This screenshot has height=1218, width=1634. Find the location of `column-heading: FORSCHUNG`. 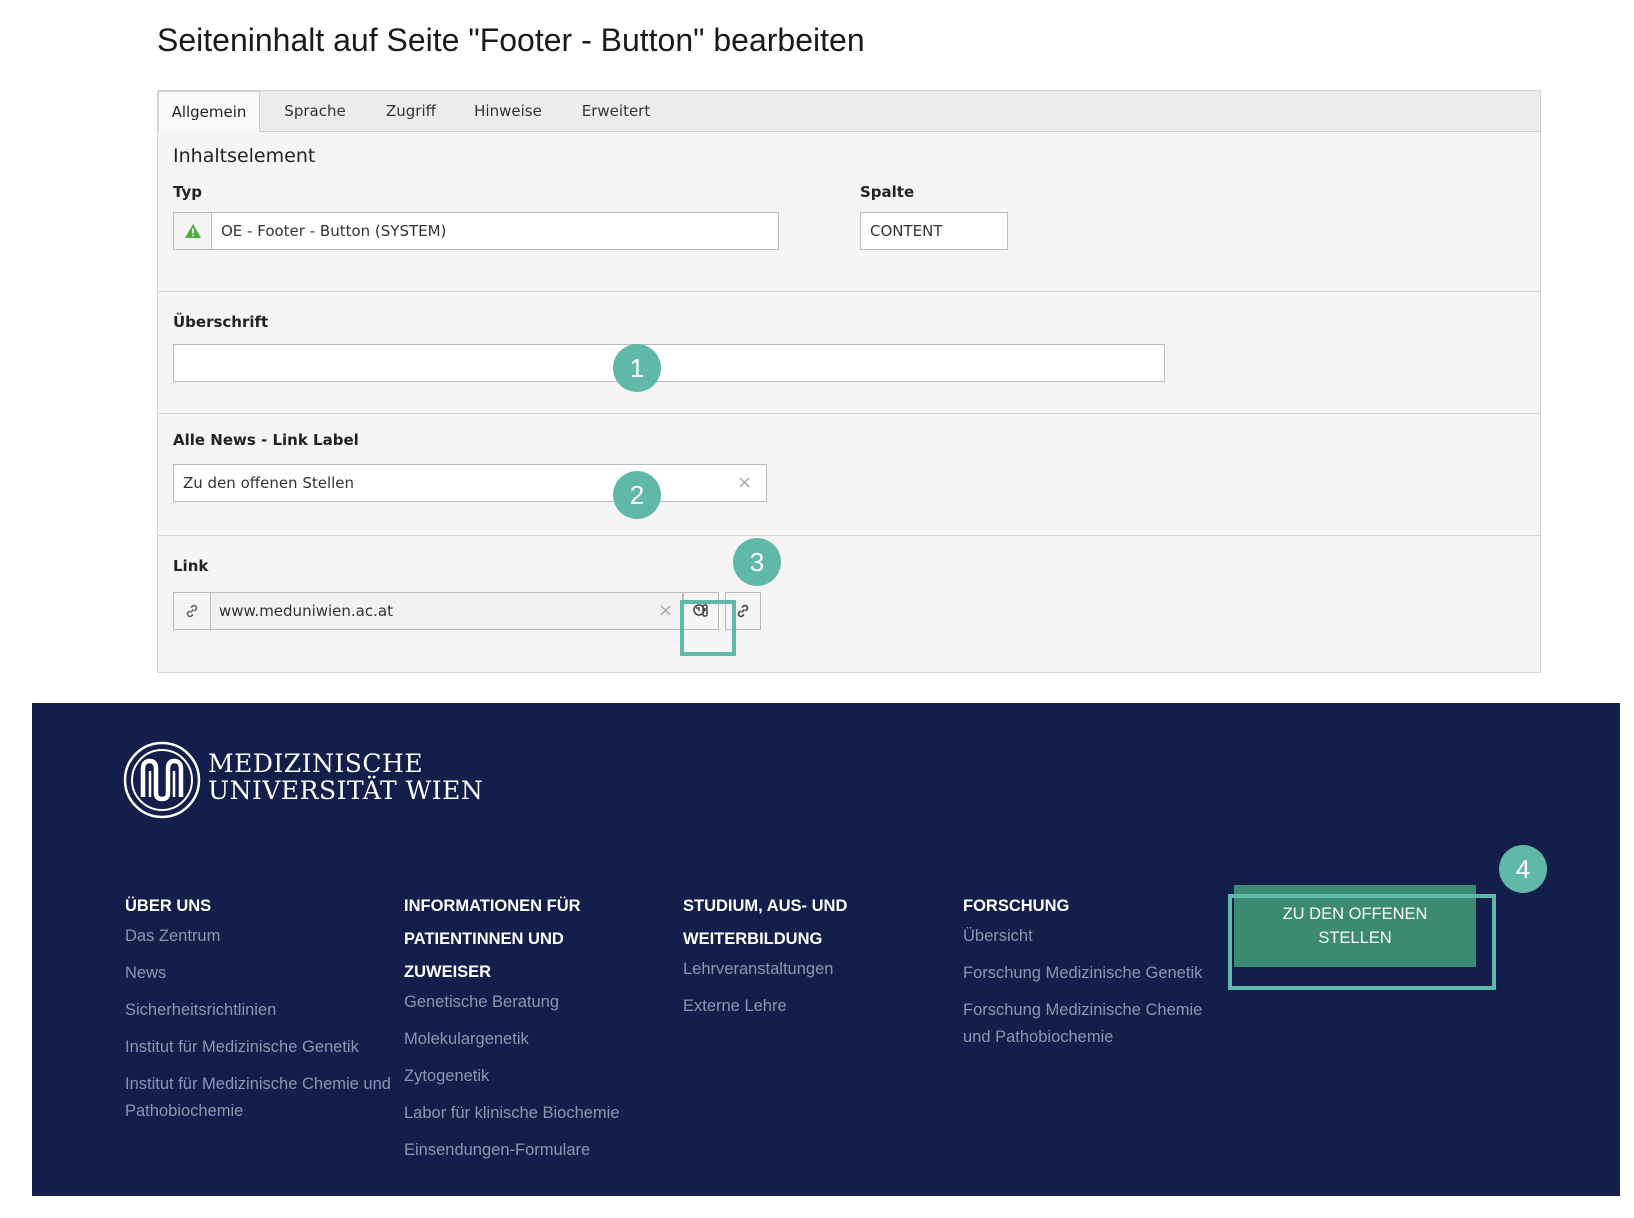

column-heading: FORSCHUNG is located at coordinates (1016, 906).